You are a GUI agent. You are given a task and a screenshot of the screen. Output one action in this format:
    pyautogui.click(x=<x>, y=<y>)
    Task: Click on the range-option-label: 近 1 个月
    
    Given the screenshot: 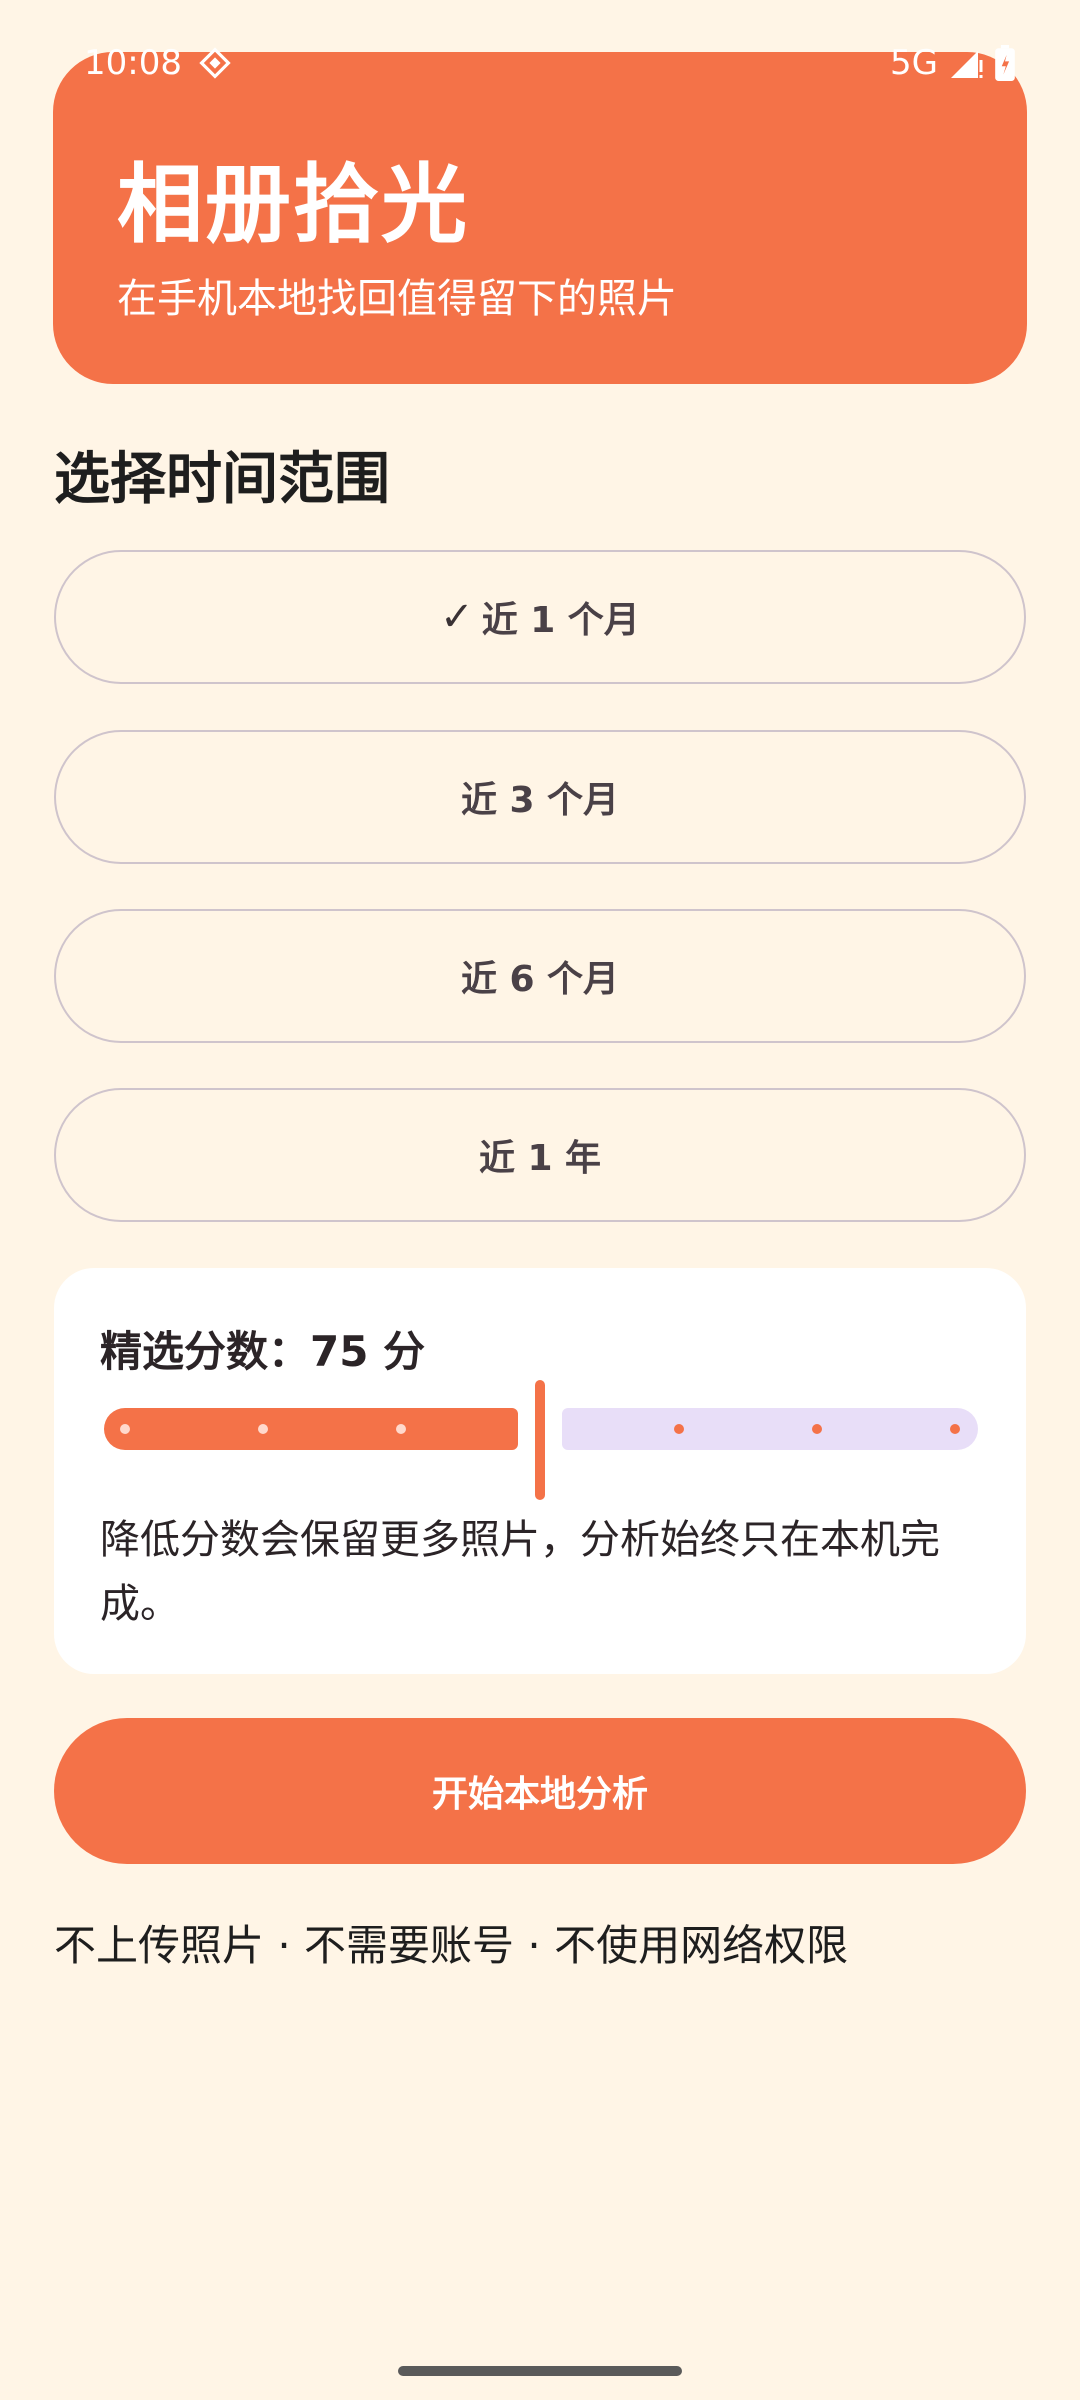 What is the action you would take?
    pyautogui.click(x=560, y=620)
    